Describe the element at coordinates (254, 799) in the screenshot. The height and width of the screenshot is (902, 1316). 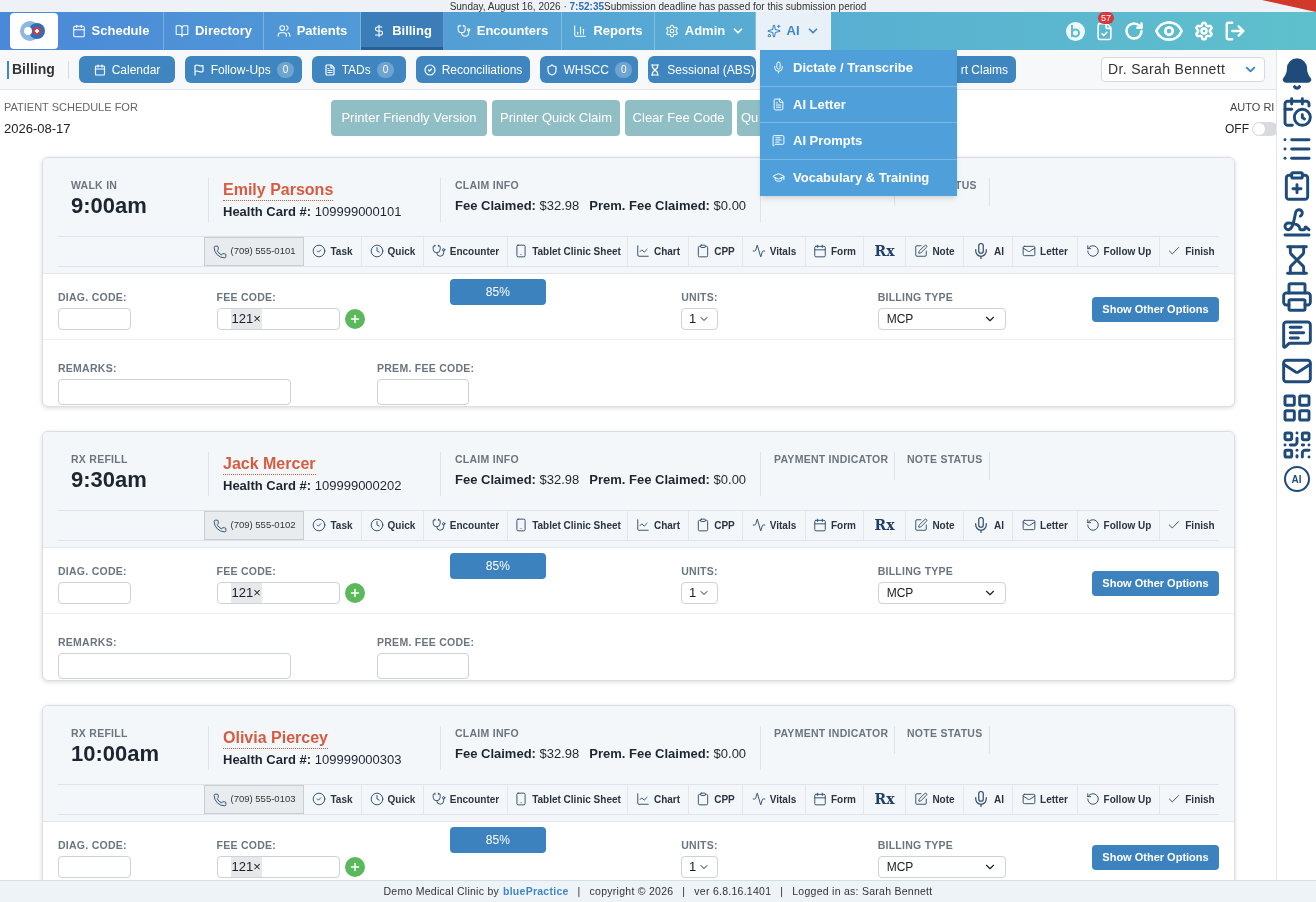
I see `phone-button: (709) 555-0103` at that location.